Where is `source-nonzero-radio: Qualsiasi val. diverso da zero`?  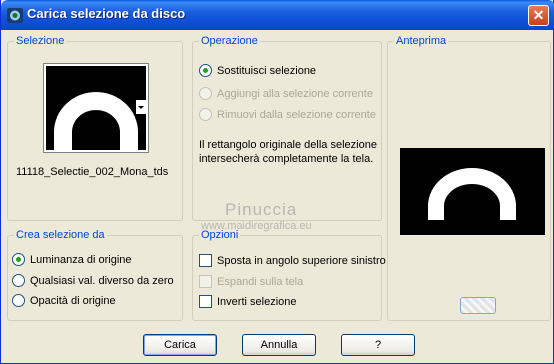 source-nonzero-radio: Qualsiasi val. diverso da zero is located at coordinates (93, 280).